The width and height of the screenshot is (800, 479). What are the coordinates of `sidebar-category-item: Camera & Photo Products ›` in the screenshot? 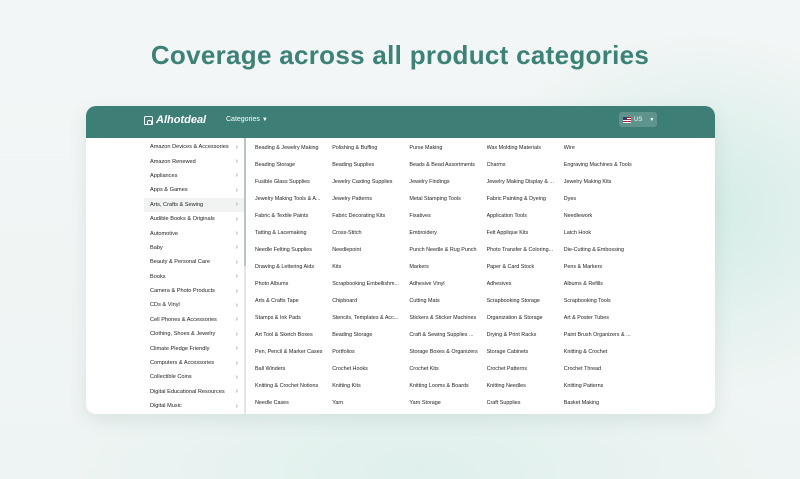 It's located at (194, 291).